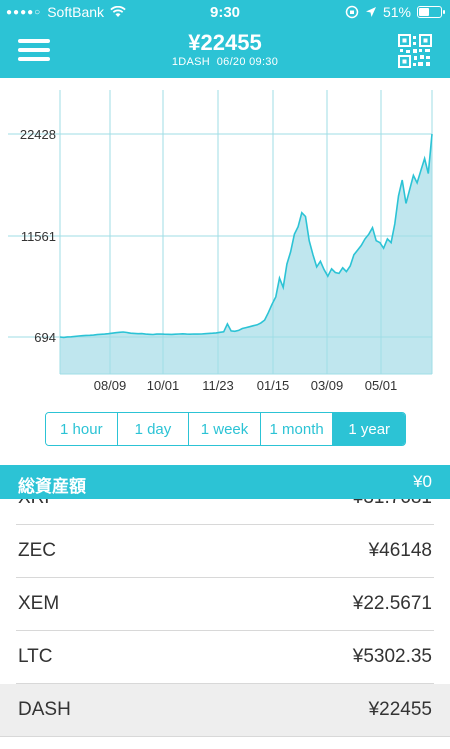 The height and width of the screenshot is (749, 450). I want to click on coin-symbol: LTC, so click(35, 656).